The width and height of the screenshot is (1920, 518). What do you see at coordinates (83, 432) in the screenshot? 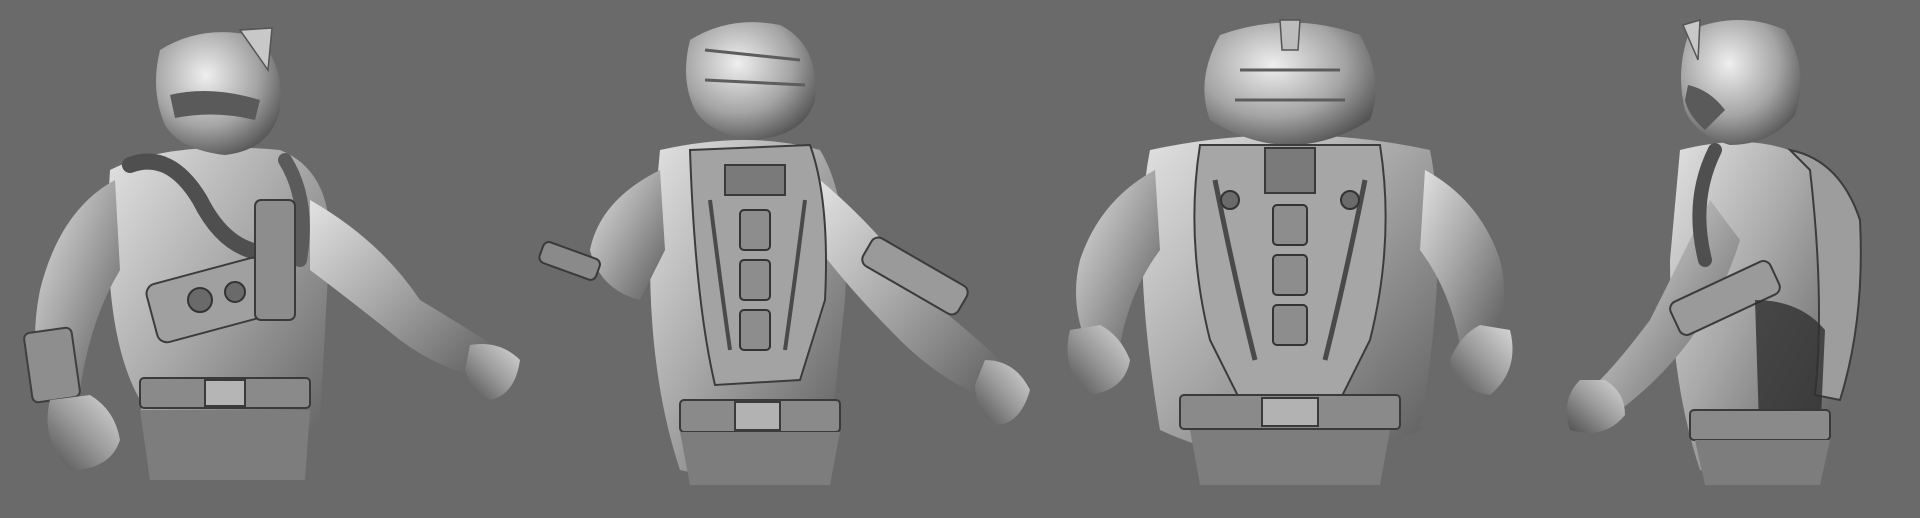
I see `left-hand-shape` at bounding box center [83, 432].